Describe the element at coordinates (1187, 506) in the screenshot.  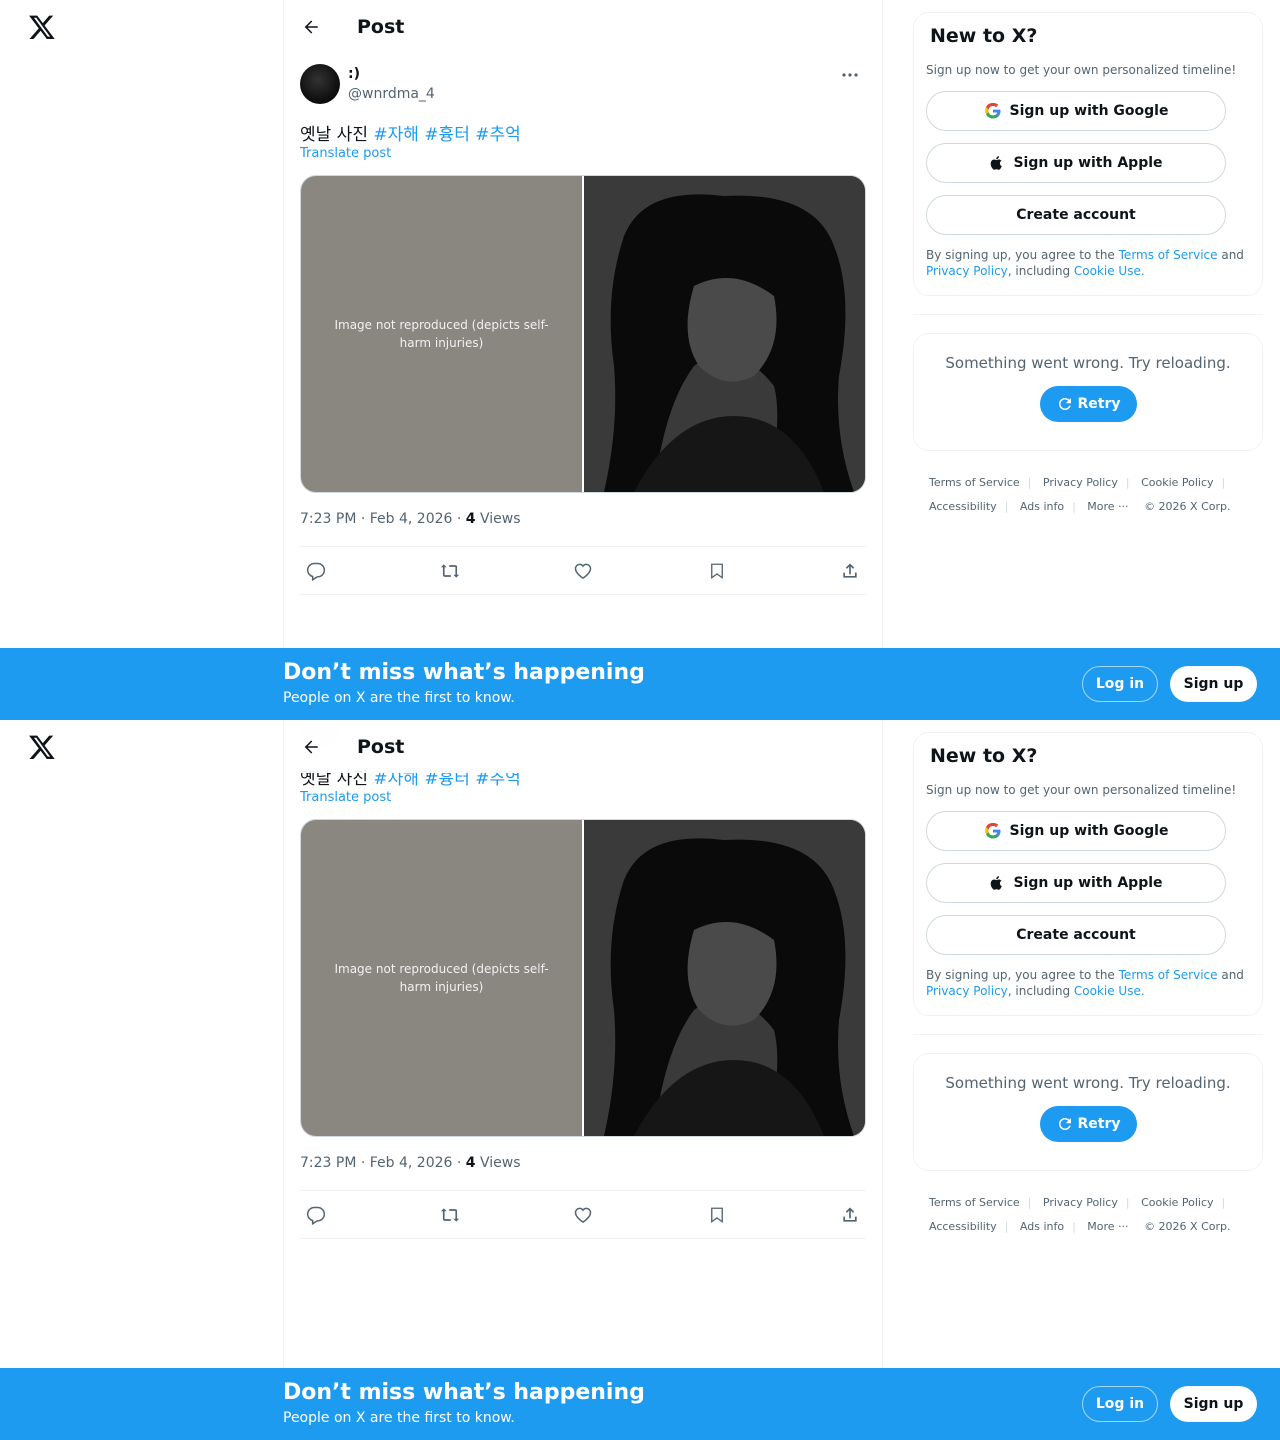
I see `footer-copyright: © 2026 X Corp.` at that location.